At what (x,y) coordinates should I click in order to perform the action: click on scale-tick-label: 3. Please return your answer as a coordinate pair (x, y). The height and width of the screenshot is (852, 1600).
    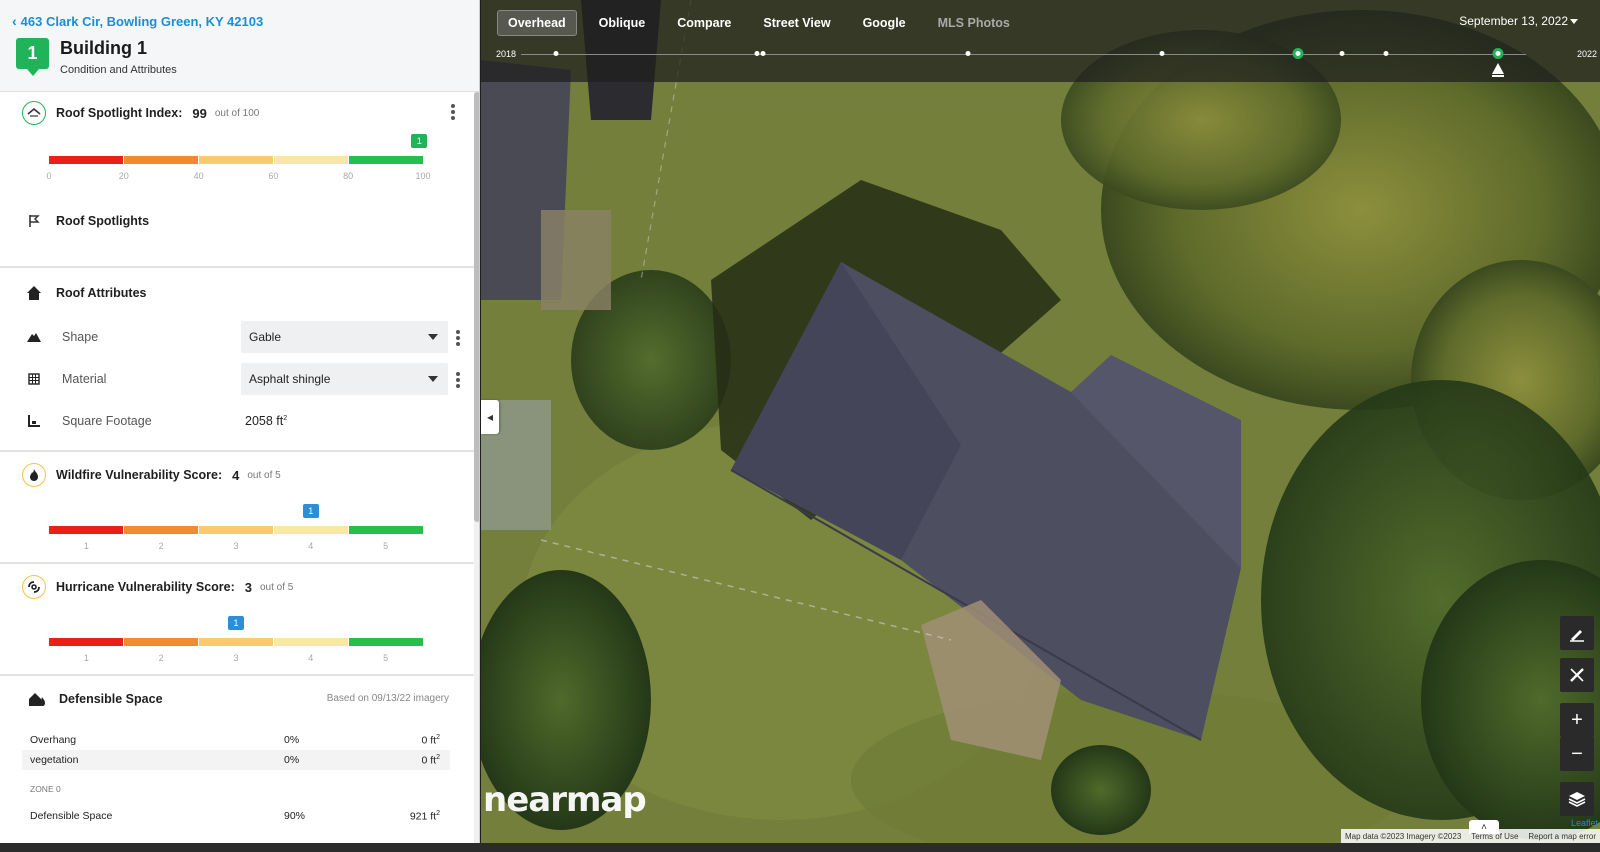
    Looking at the image, I should click on (236, 546).